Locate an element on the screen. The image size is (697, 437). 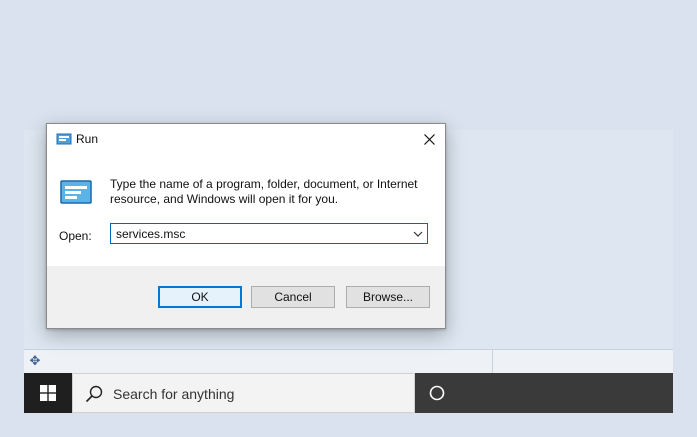
run-program-icon is located at coordinates (76, 192).